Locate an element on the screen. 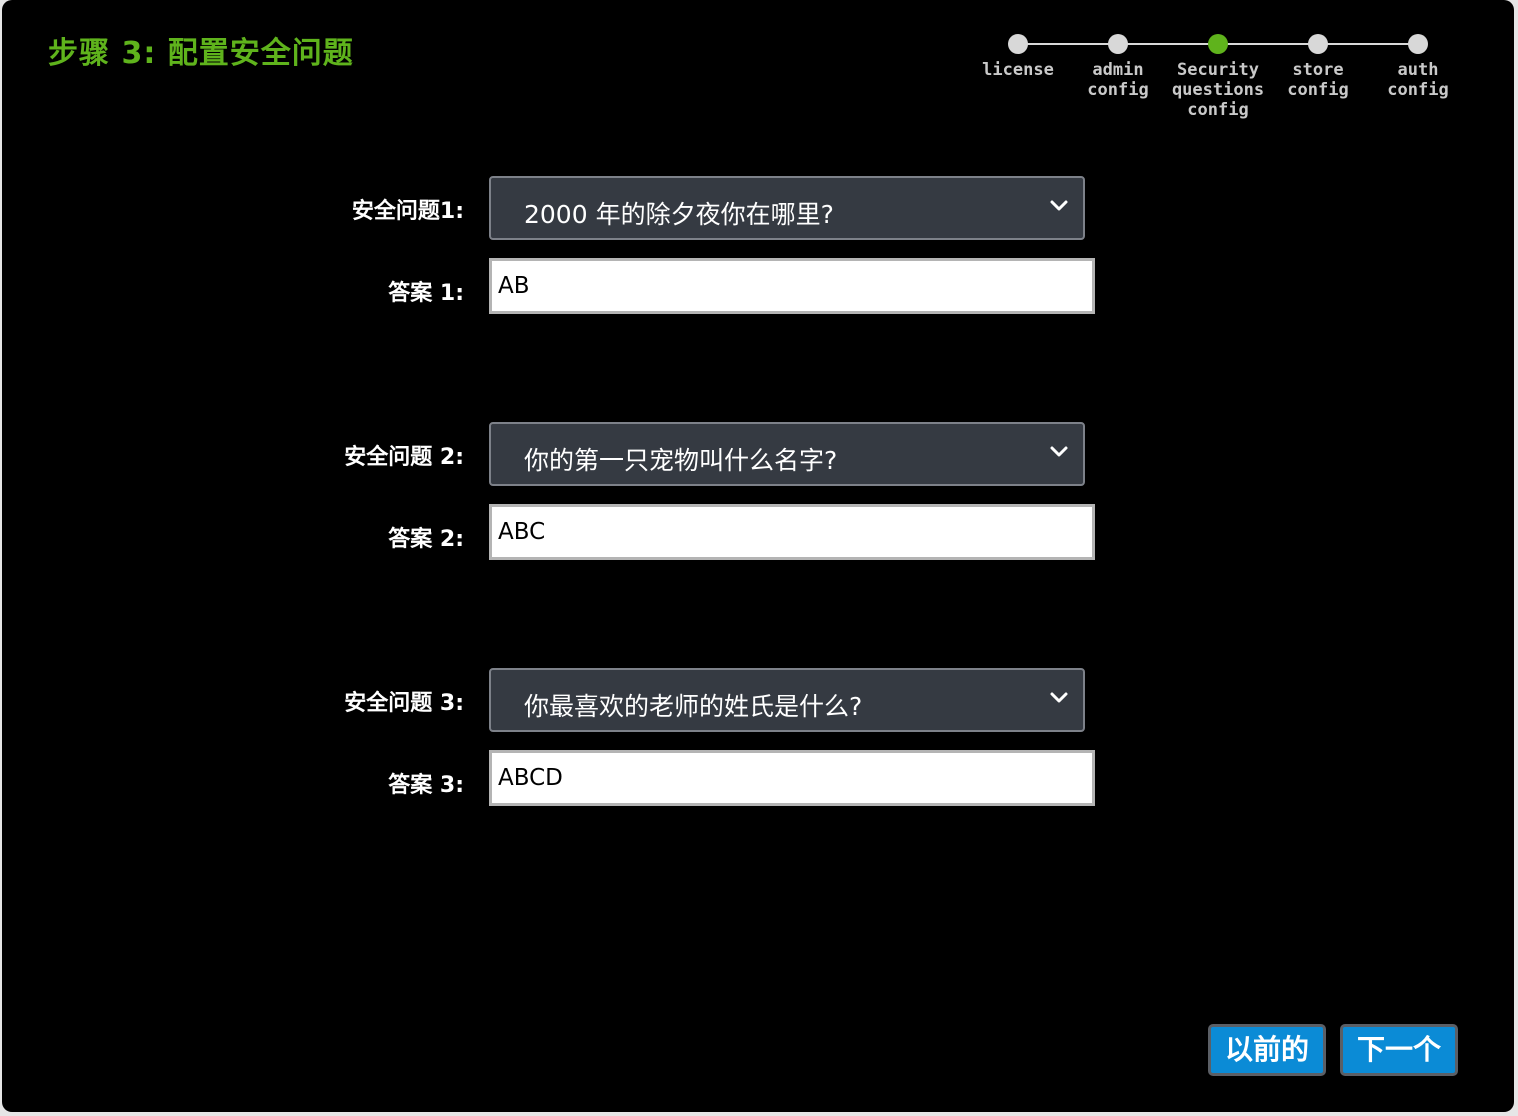 The image size is (1518, 1116). tracker-step-security-questions: Security questions config is located at coordinates (1218, 76).